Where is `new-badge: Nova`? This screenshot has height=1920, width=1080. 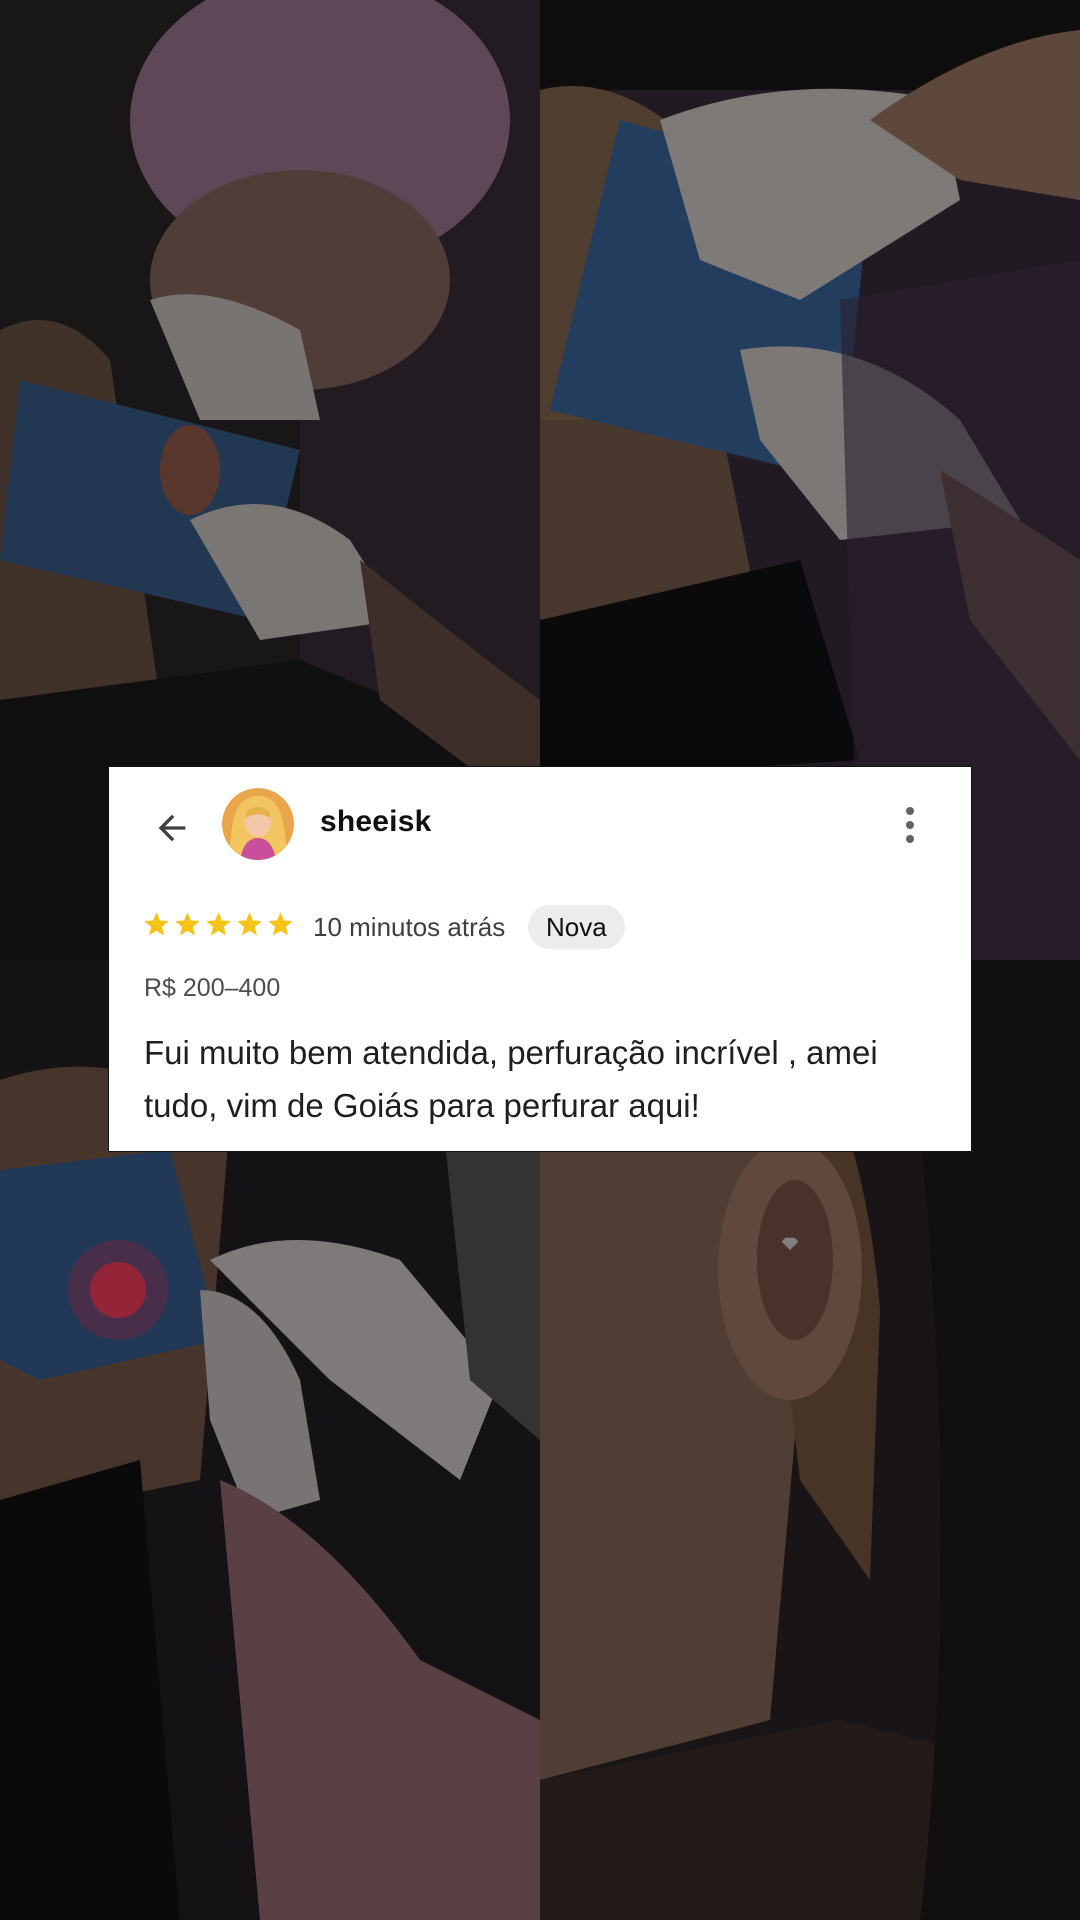
new-badge: Nova is located at coordinates (576, 927).